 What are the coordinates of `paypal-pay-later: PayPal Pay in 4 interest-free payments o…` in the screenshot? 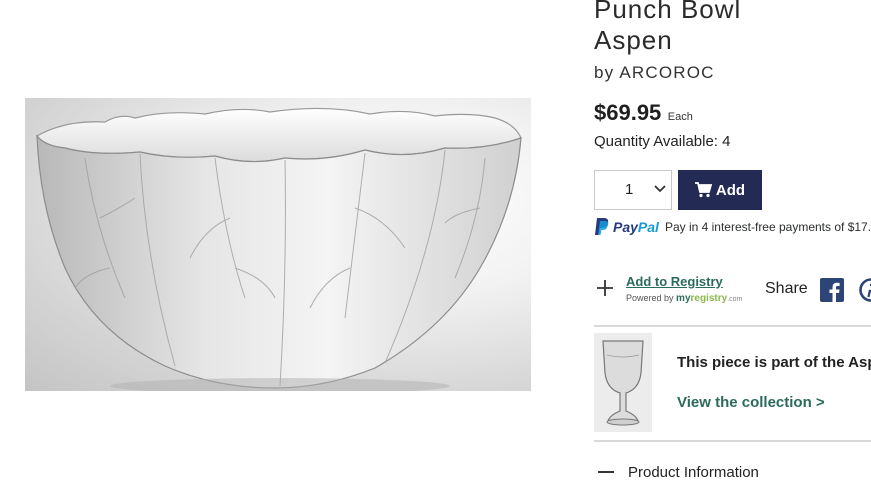 It's located at (732, 226).